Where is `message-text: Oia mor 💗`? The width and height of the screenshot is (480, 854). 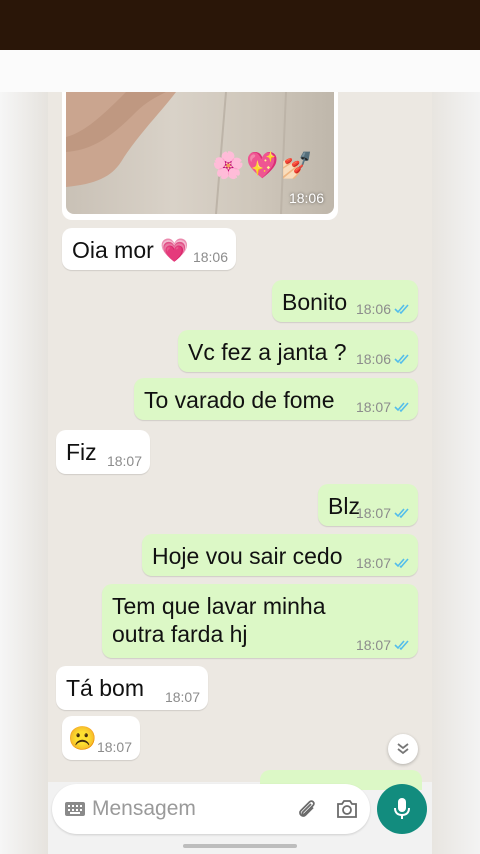 message-text: Oia mor 💗 is located at coordinates (130, 250).